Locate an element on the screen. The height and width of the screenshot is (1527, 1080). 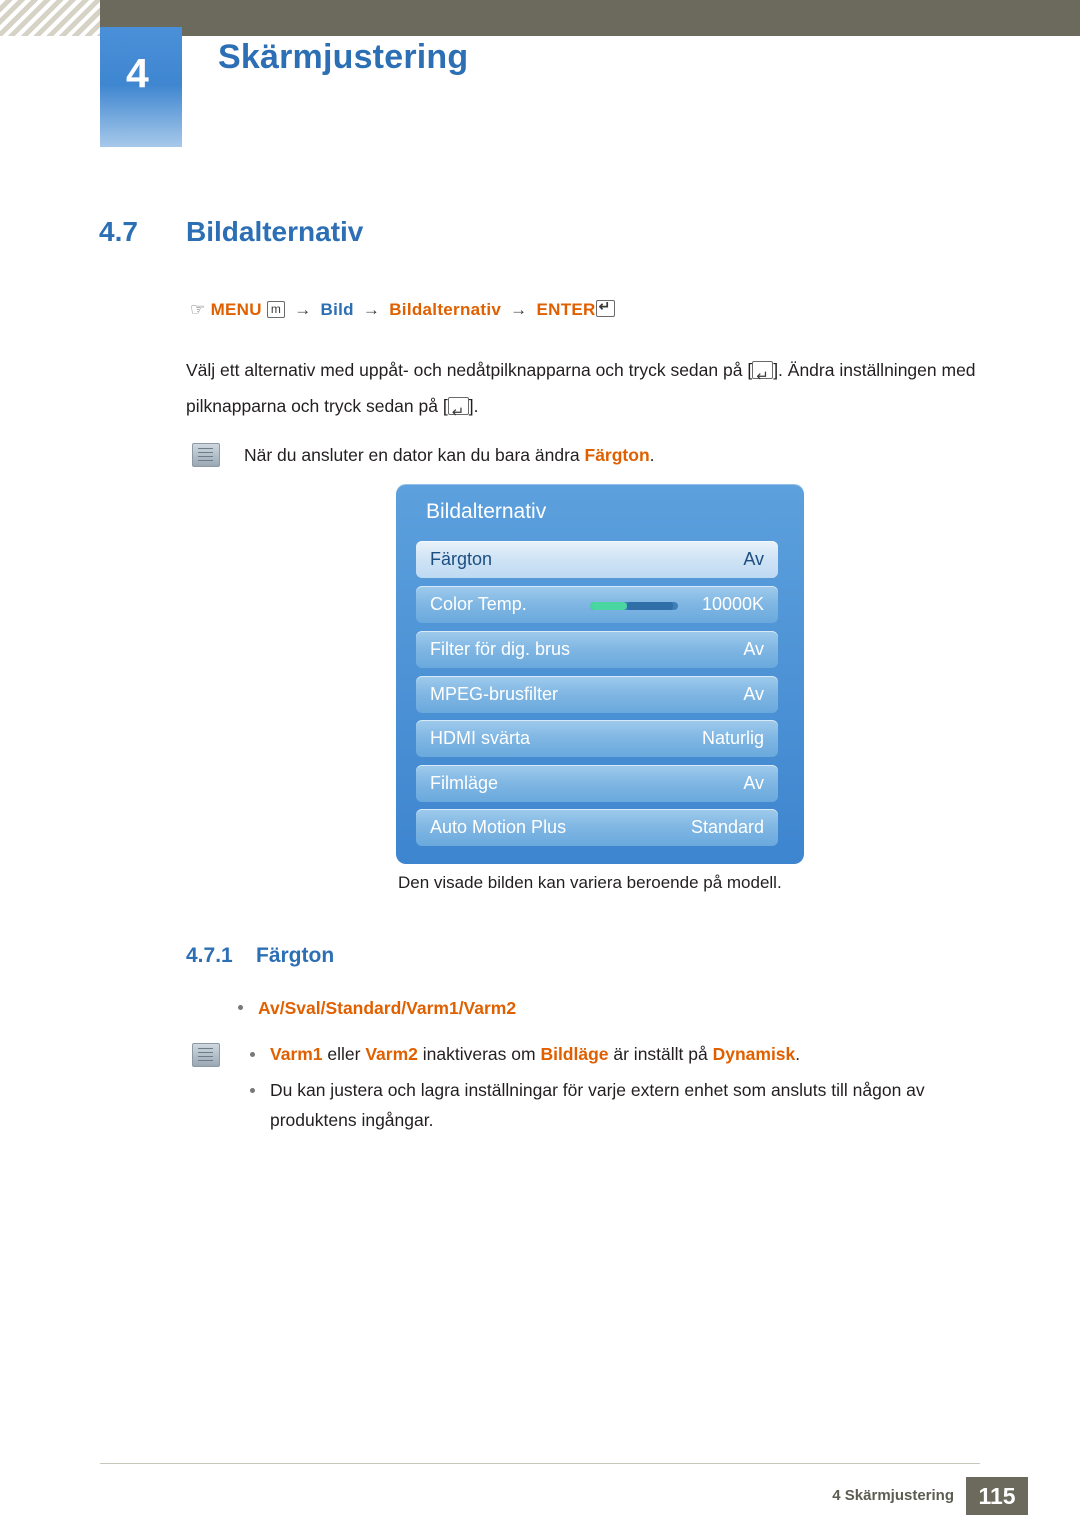
osd-row-label: MPEG-brusfilter is located at coordinates (494, 694).